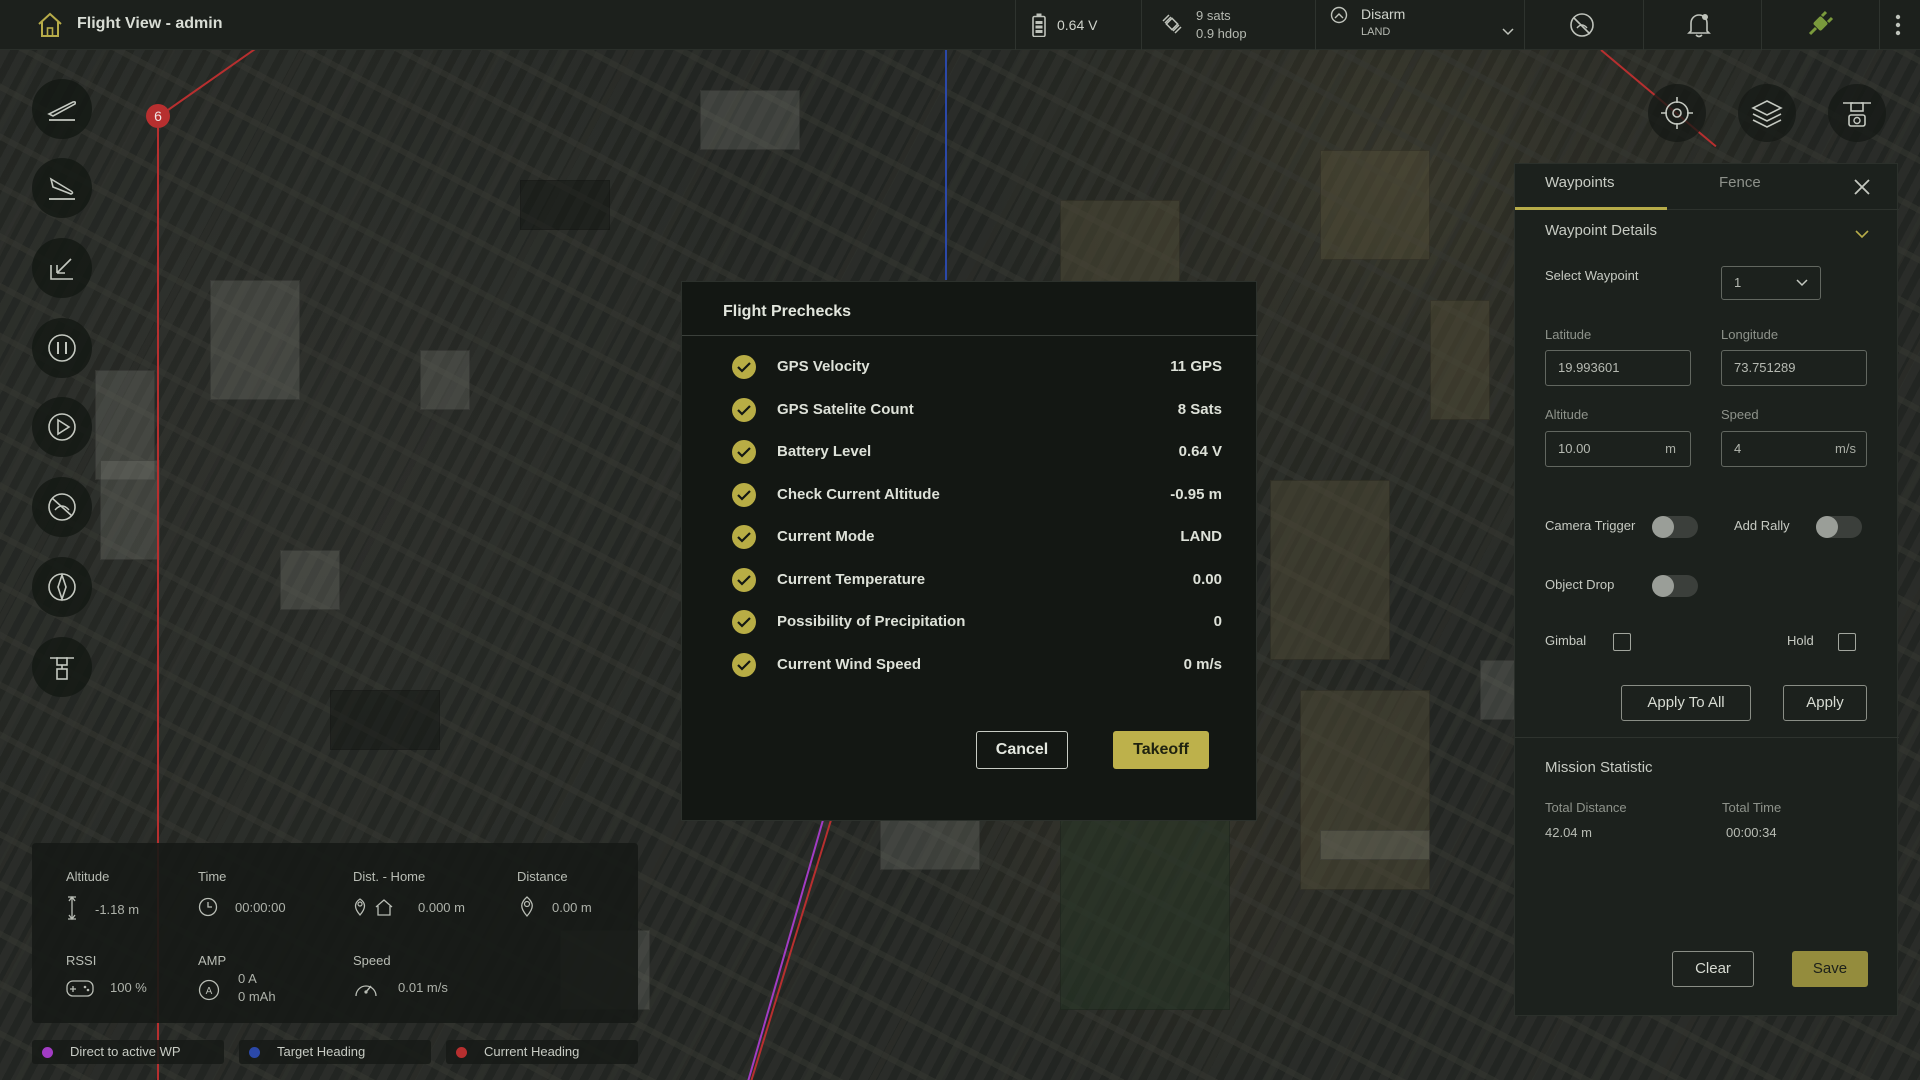 The image size is (1920, 1080). I want to click on land-tool-button, so click(62, 188).